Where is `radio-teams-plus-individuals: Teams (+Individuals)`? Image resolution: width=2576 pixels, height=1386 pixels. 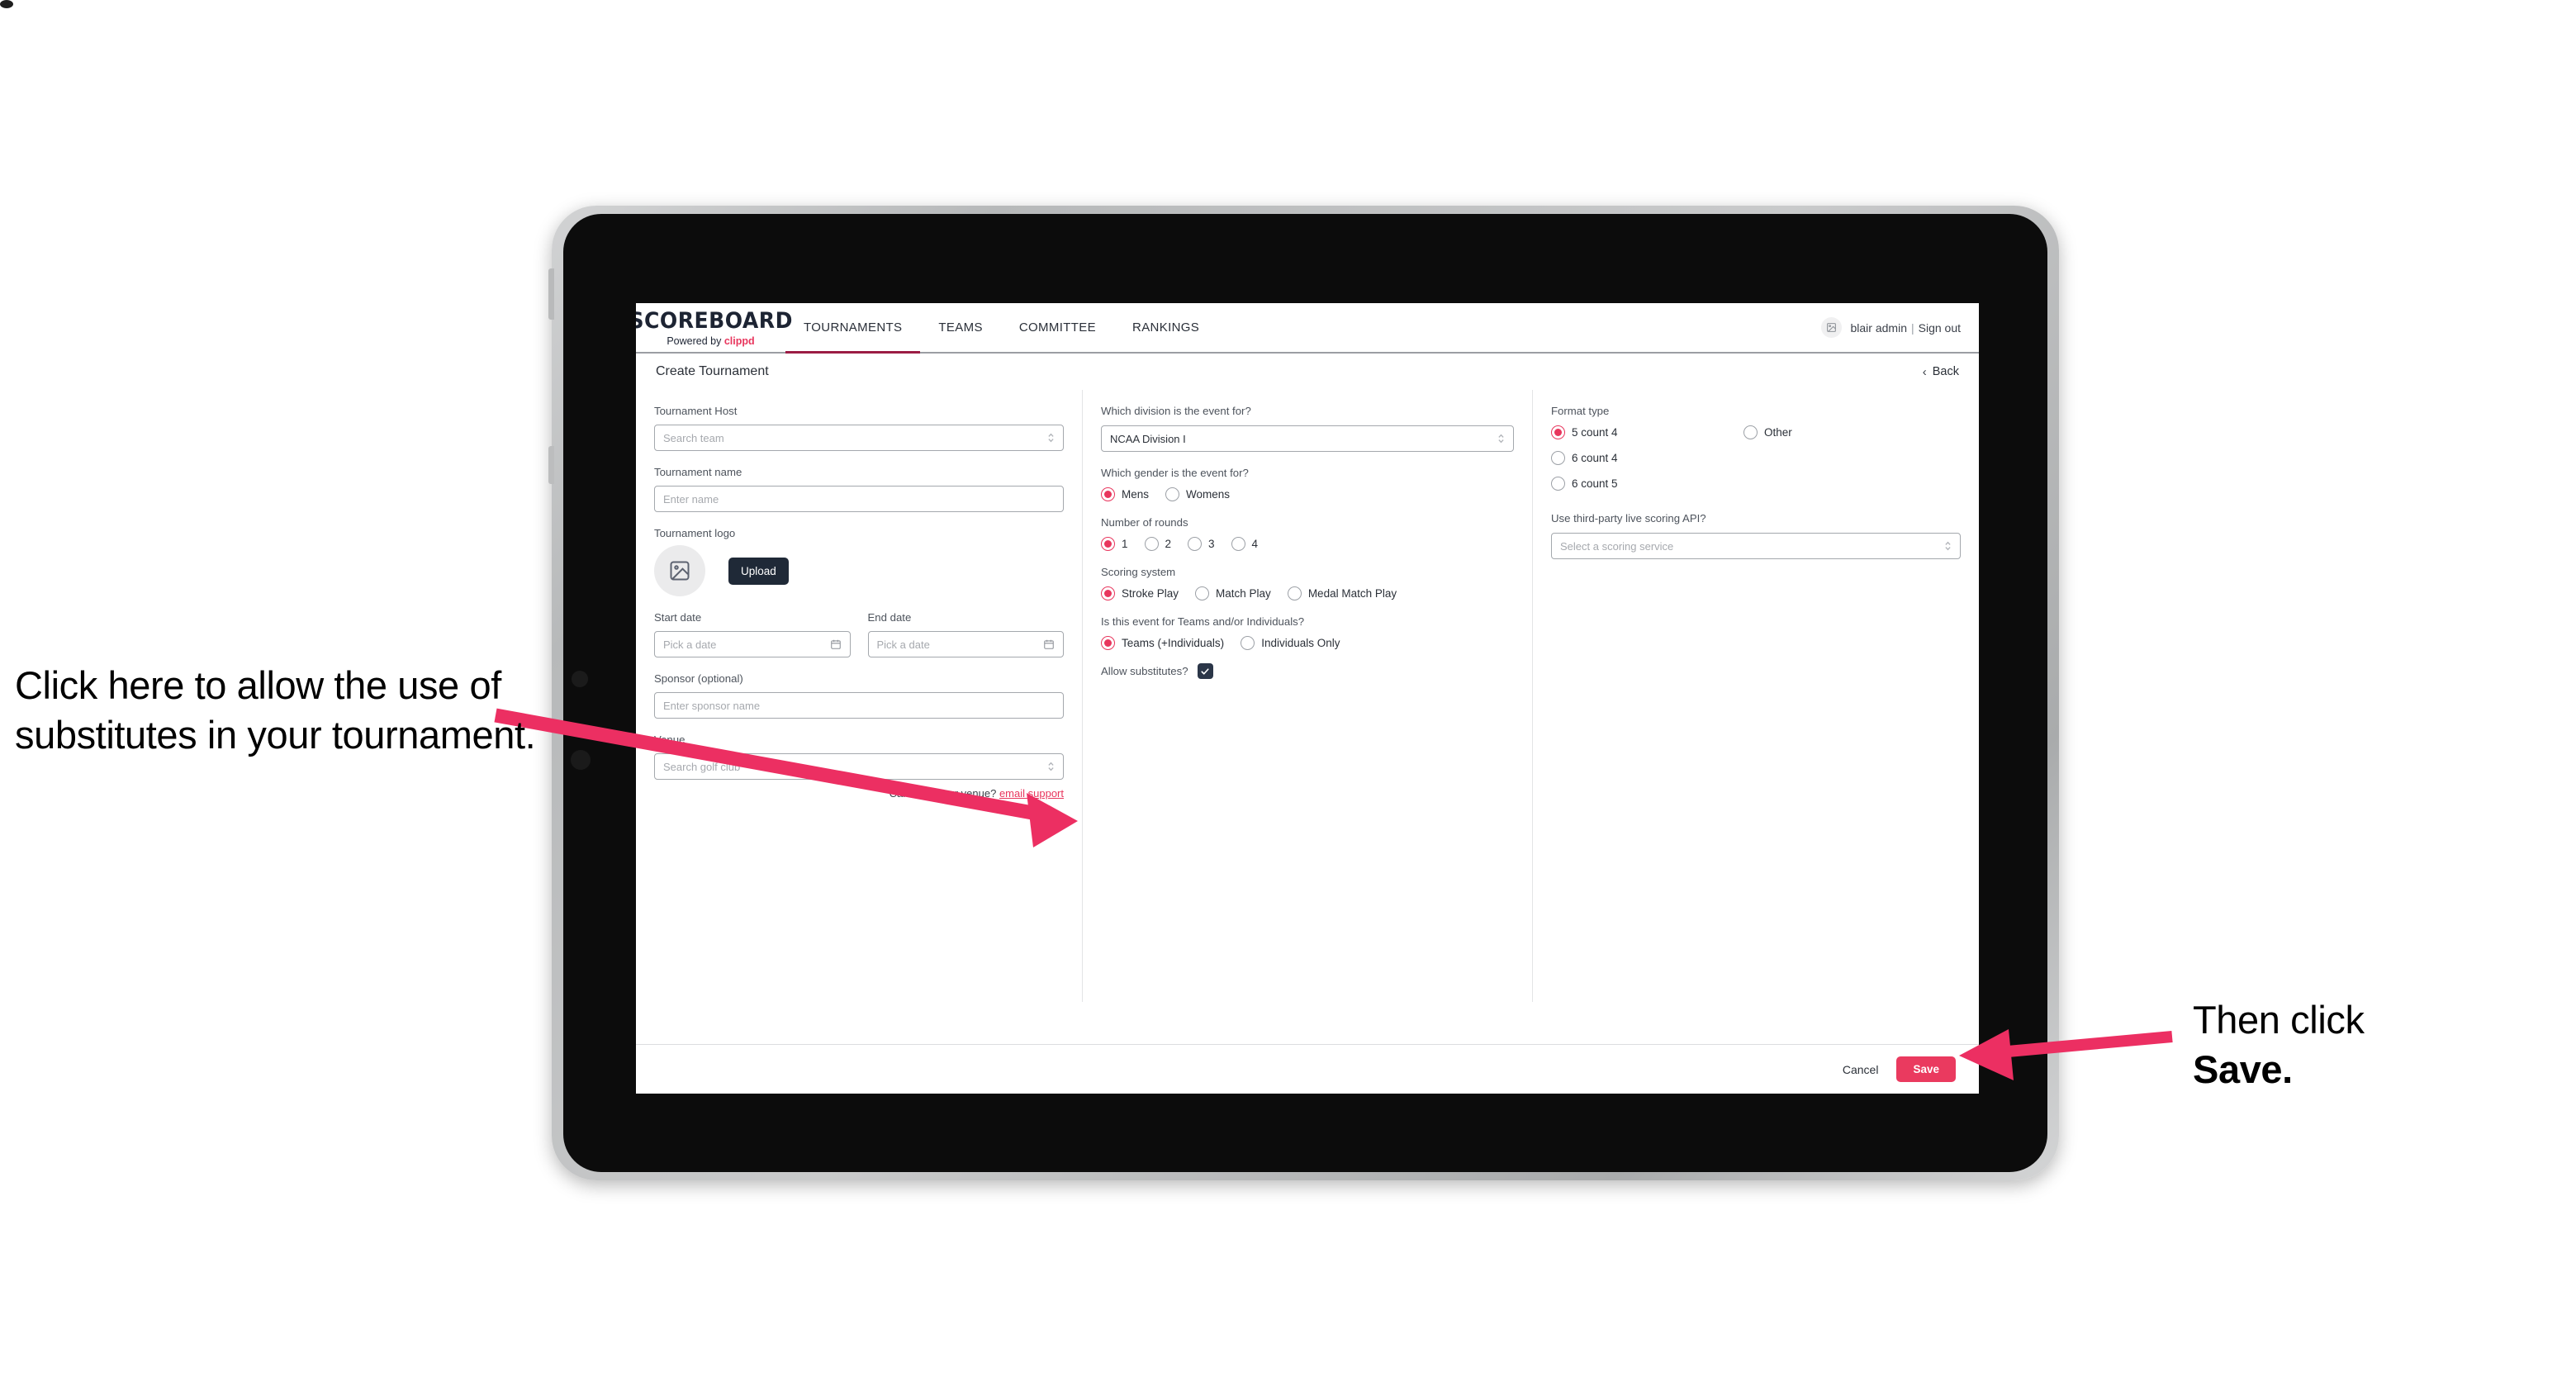 radio-teams-plus-individuals: Teams (+Individuals) is located at coordinates (1162, 643).